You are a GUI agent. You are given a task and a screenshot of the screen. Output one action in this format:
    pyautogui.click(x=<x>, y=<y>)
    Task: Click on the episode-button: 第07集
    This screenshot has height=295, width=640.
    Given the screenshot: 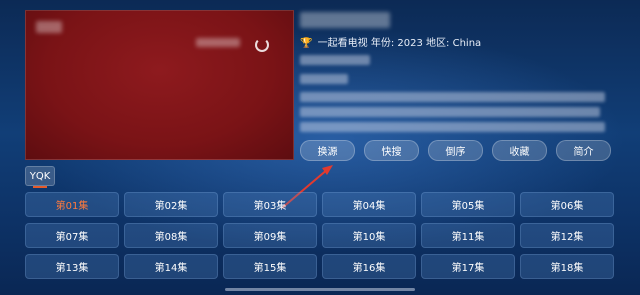 What is the action you would take?
    pyautogui.click(x=72, y=235)
    